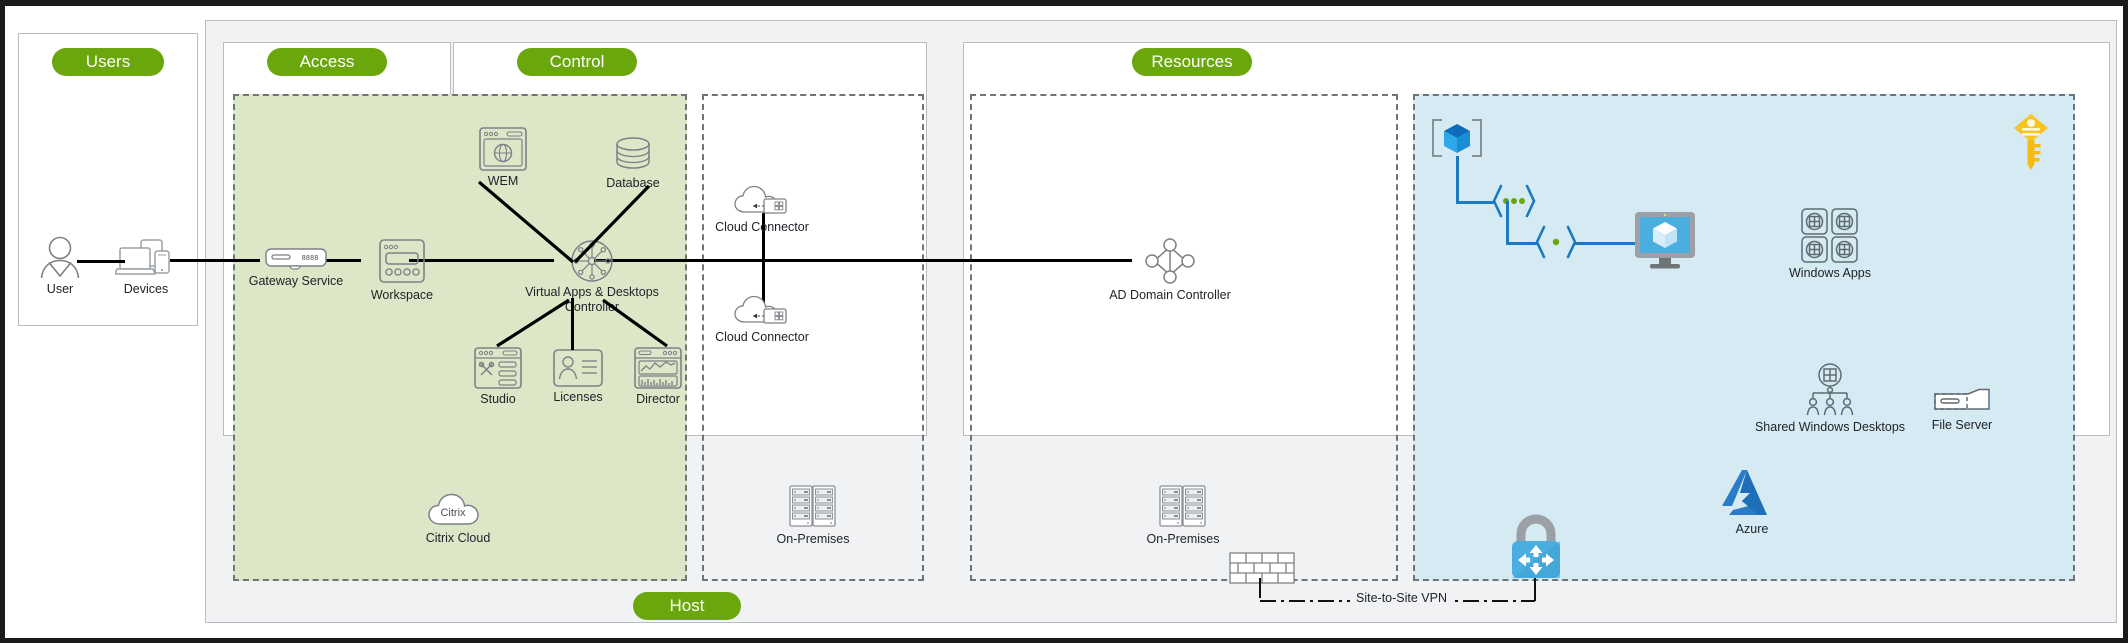  What do you see at coordinates (1830, 427) in the screenshot?
I see `node-shared-windows-desktops-label: Shared Windows Desktops` at bounding box center [1830, 427].